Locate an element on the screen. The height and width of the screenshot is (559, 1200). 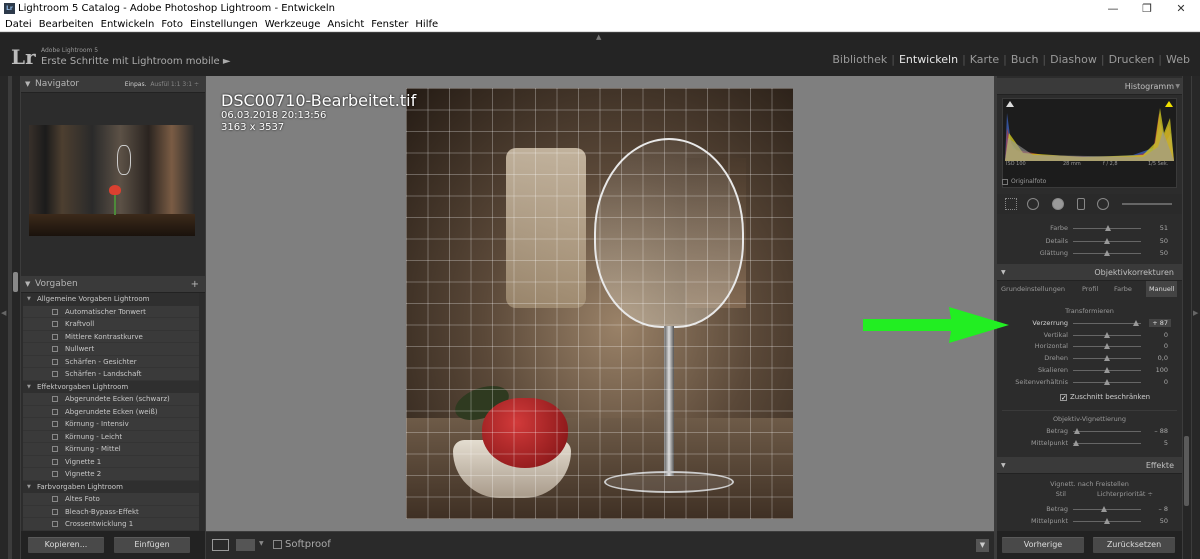
slider-row: Details 50 is located at coordinates (1089, 242).